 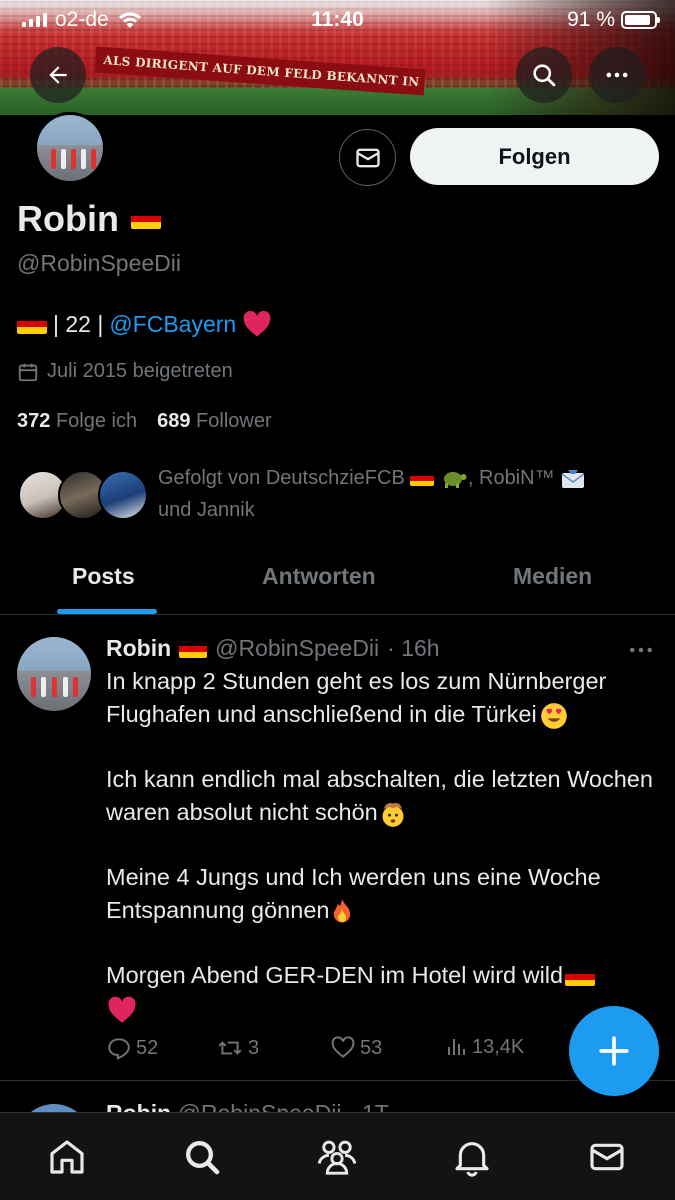 I want to click on message-button, so click(x=367, y=157).